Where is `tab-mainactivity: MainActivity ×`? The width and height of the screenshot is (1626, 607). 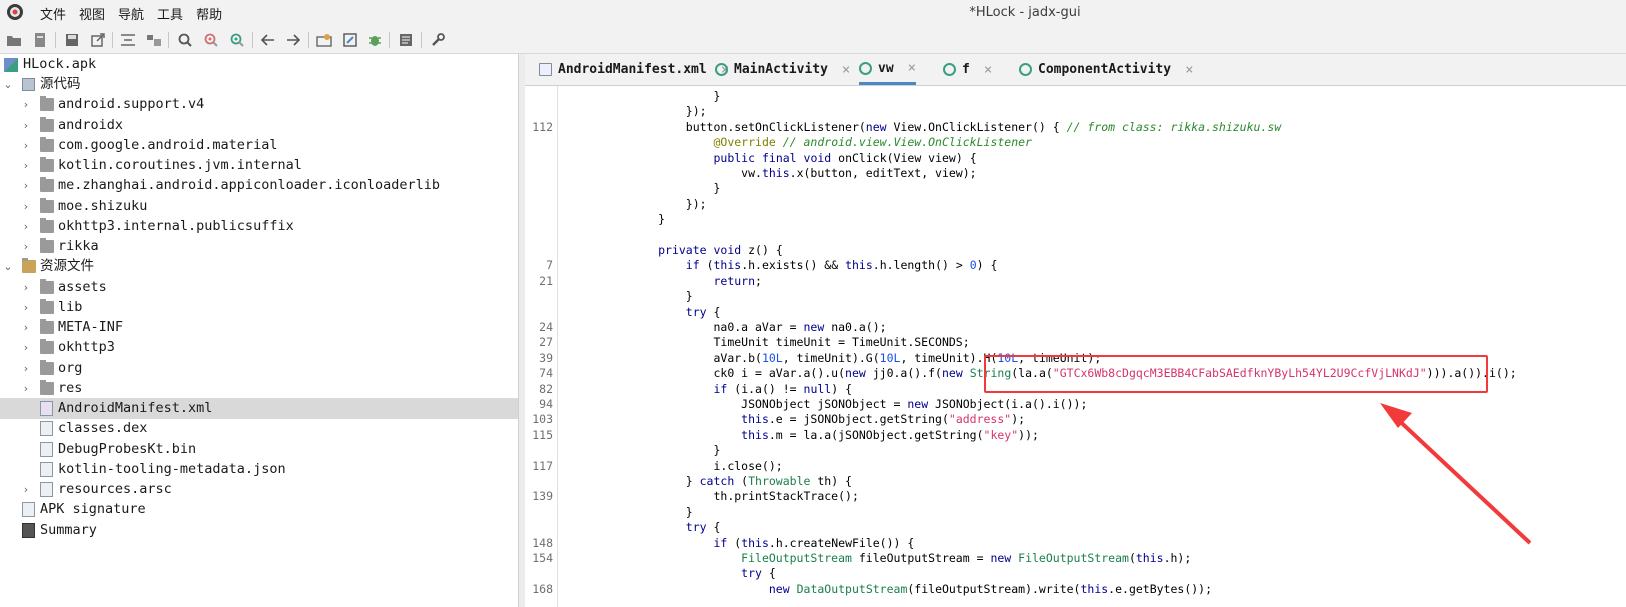 tab-mainactivity: MainActivity × is located at coordinates (782, 69).